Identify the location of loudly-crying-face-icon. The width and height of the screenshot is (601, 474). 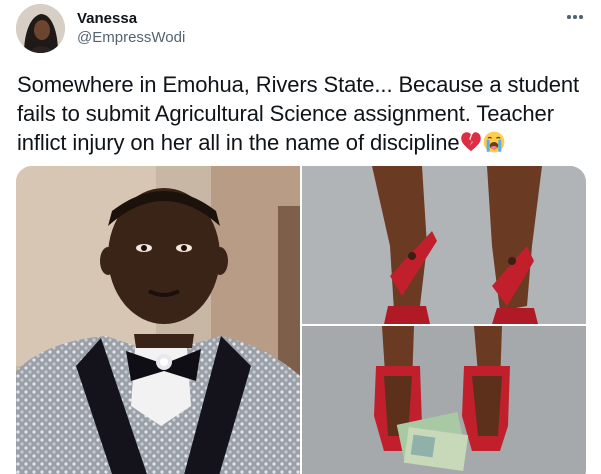
(494, 142).